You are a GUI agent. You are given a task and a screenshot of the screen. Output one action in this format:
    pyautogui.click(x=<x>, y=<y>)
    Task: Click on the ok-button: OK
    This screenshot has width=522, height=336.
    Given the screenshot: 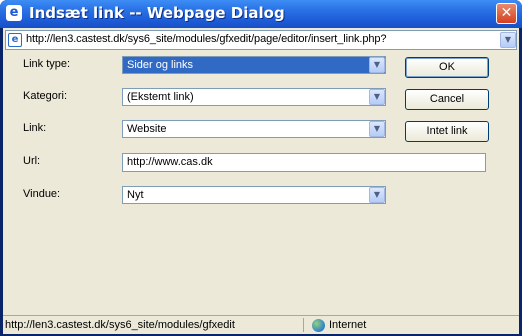 What is the action you would take?
    pyautogui.click(x=447, y=67)
    